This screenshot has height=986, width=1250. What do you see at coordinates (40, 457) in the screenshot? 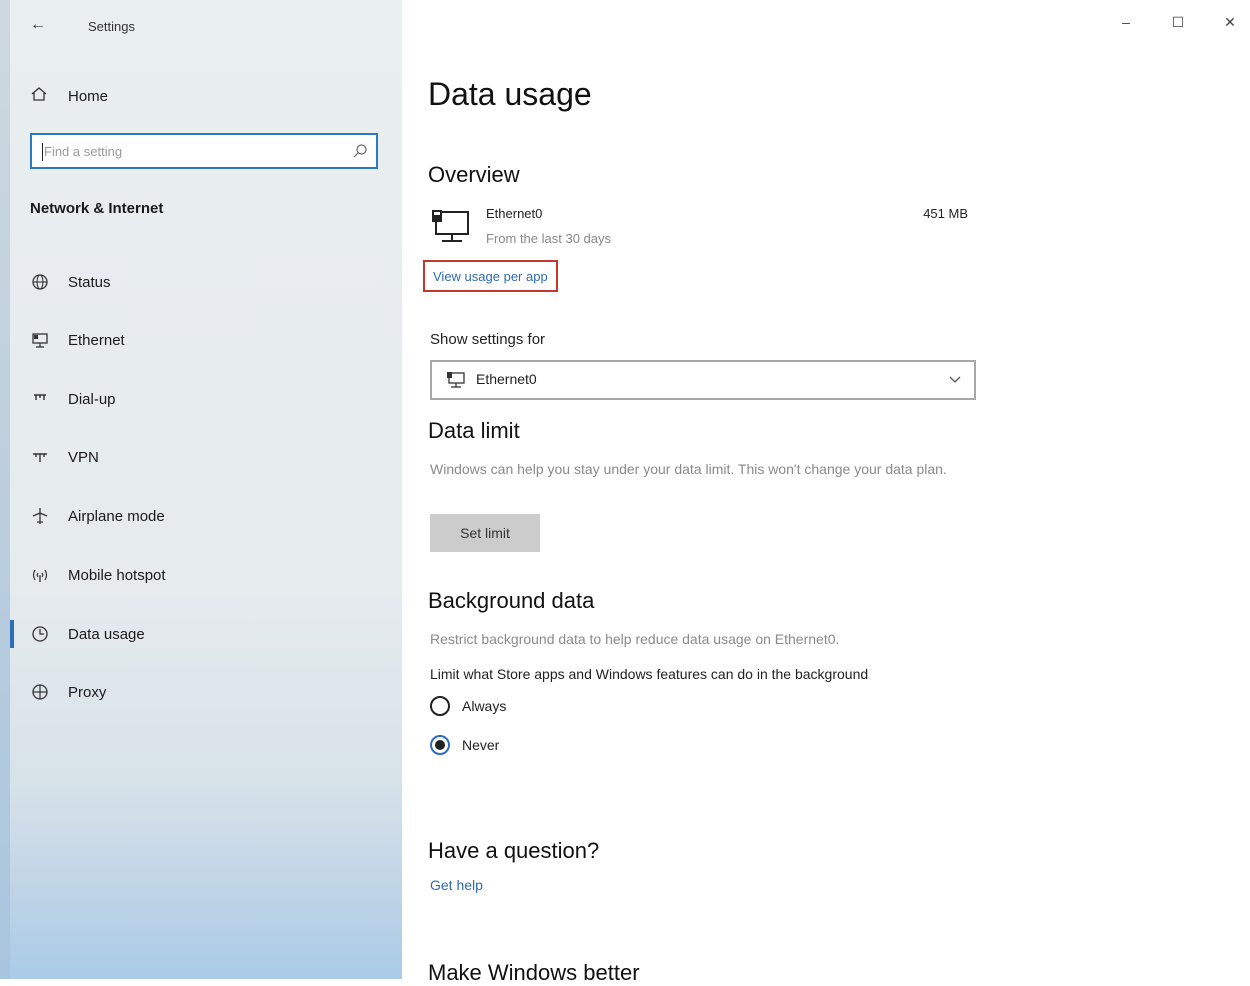
I see `vpn-icon` at bounding box center [40, 457].